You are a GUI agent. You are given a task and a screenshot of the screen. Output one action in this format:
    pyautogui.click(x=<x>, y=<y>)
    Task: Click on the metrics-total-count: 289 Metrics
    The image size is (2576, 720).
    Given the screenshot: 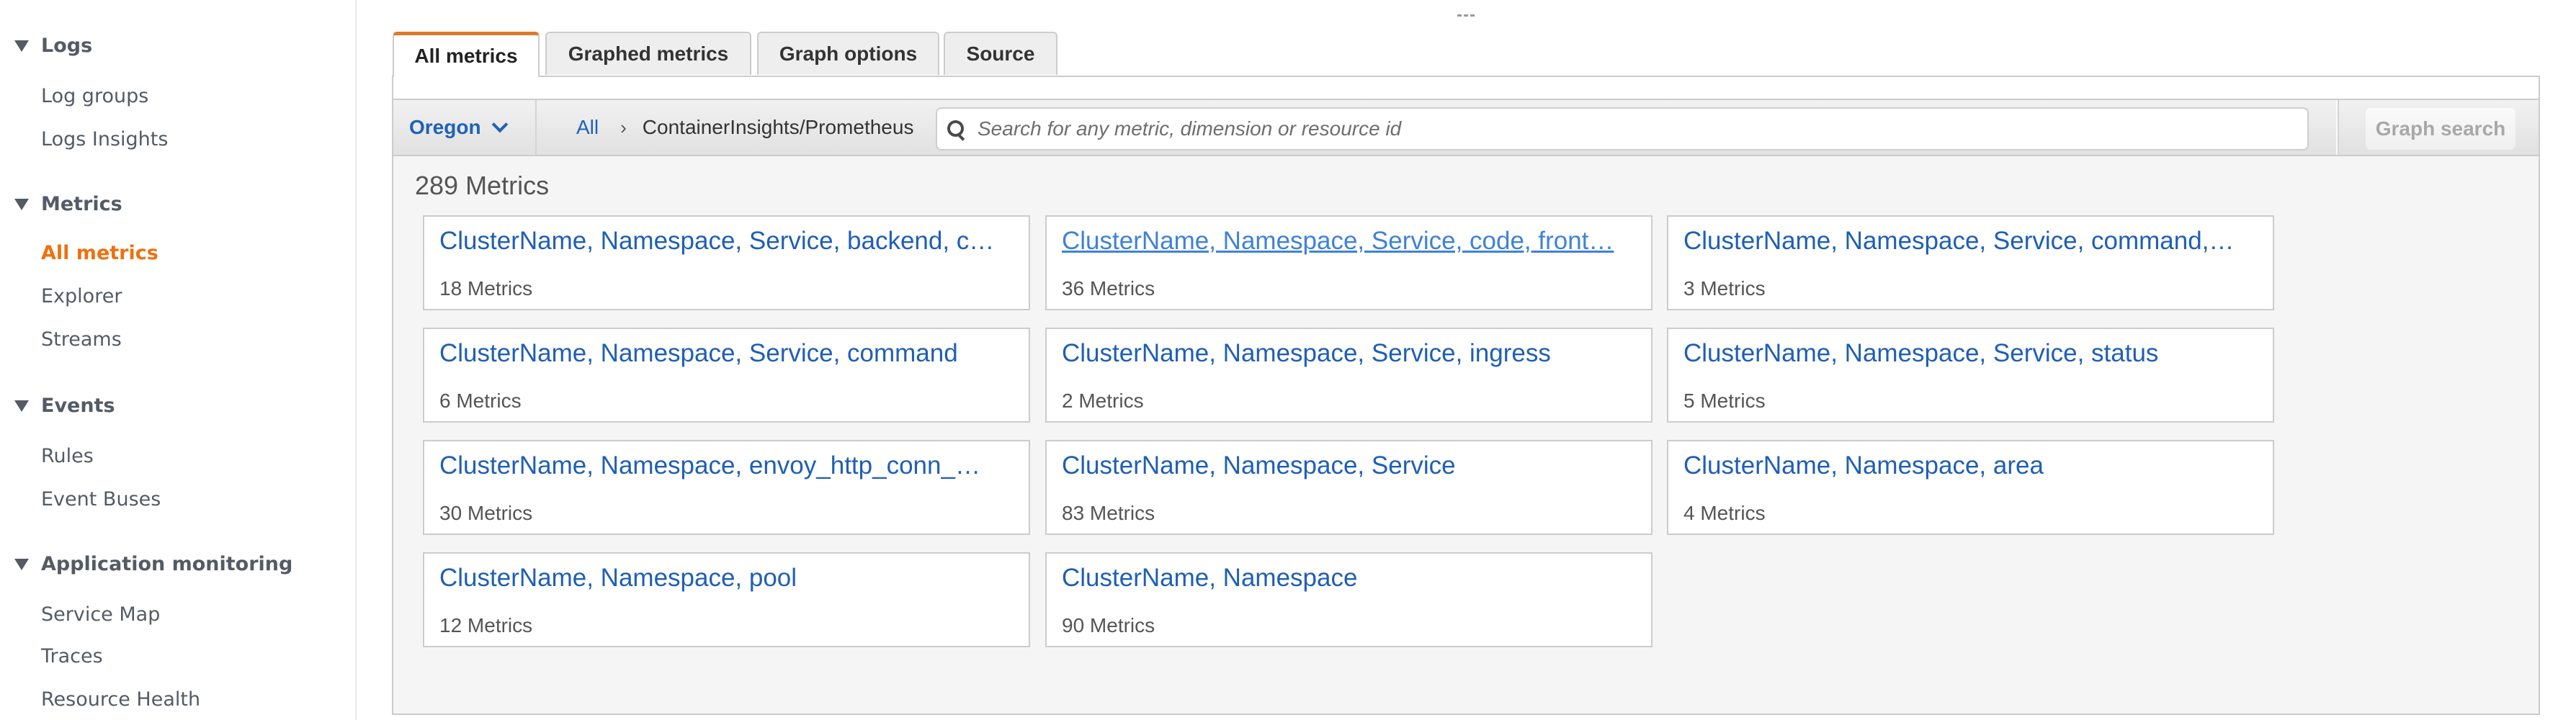 What is the action you would take?
    pyautogui.click(x=482, y=185)
    